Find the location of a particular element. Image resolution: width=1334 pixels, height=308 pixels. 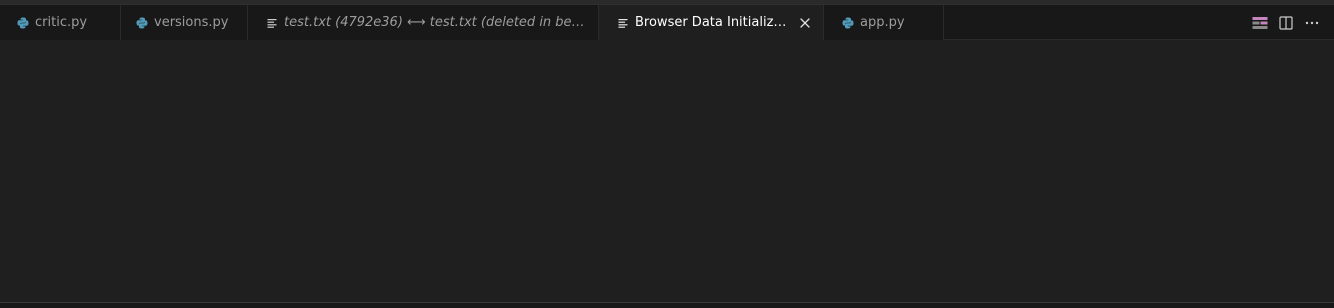

tab-label: critic.py is located at coordinates (61, 22).